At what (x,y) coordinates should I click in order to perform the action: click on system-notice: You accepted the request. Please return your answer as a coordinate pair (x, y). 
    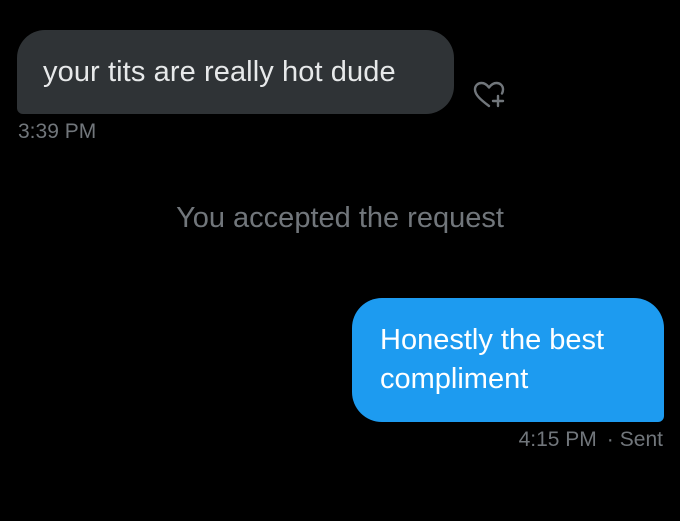
    Looking at the image, I should click on (340, 218).